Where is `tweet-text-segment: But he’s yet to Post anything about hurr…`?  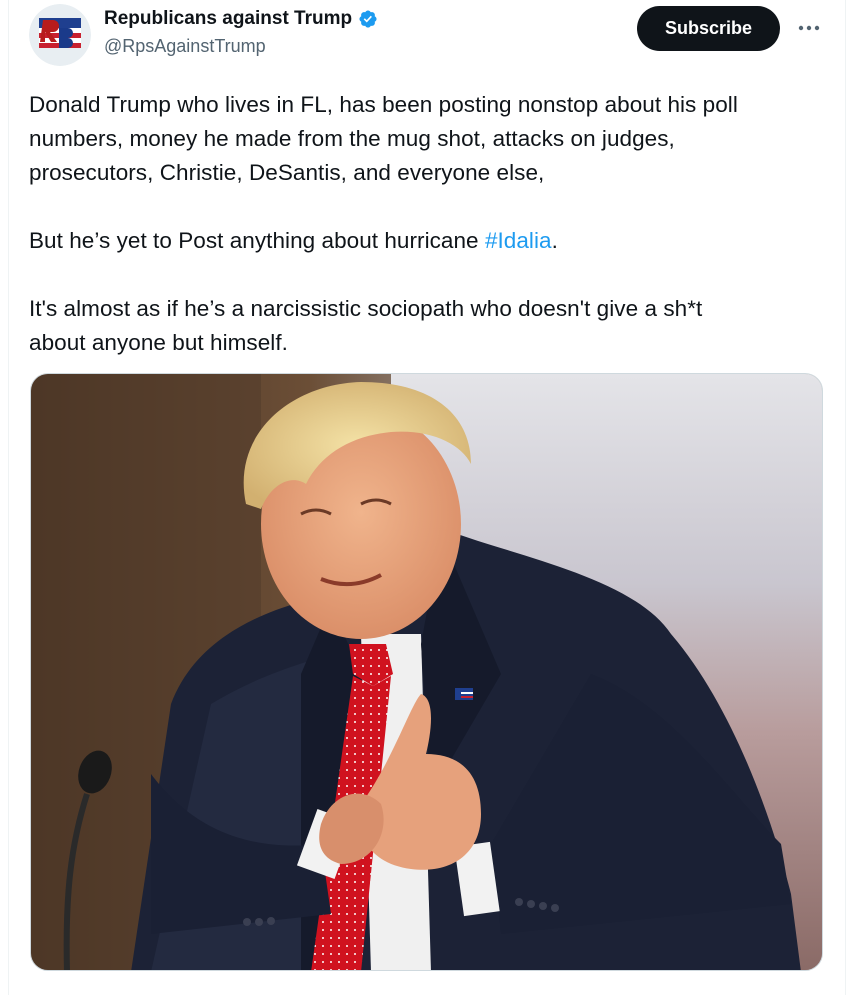 tweet-text-segment: But he’s yet to Post anything about hurr… is located at coordinates (257, 240).